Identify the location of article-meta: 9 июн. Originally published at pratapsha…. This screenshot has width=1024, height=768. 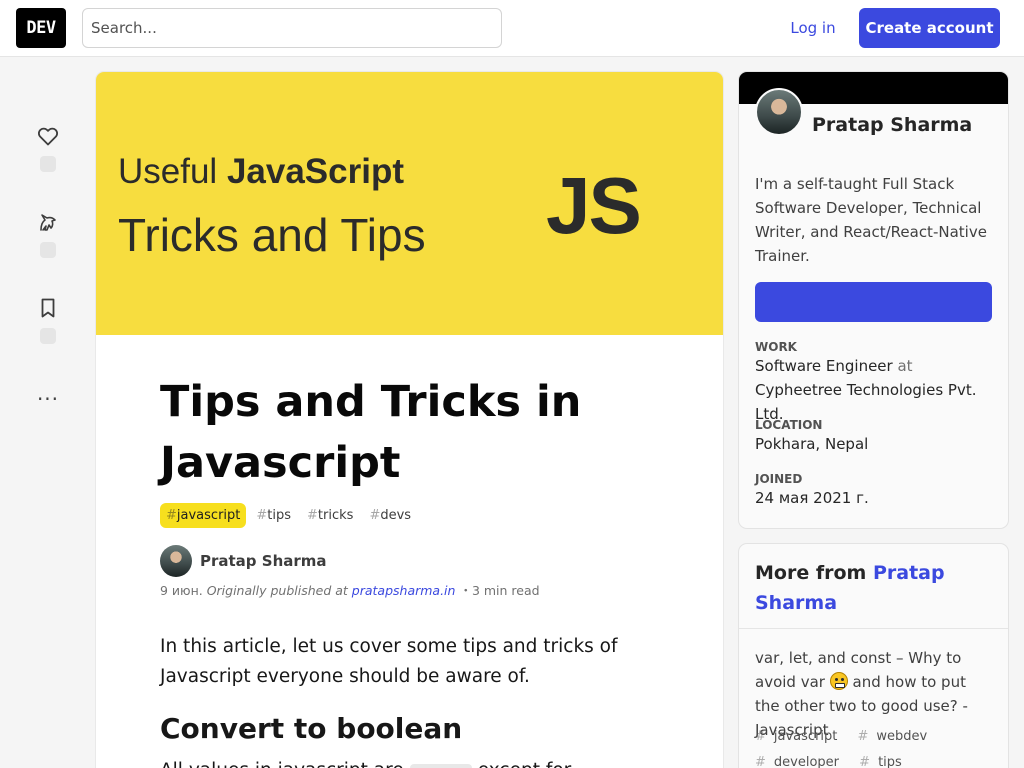
(350, 589).